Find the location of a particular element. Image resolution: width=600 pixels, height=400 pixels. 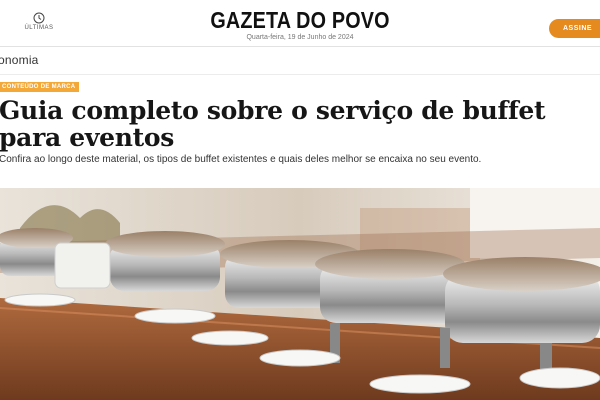

sponsored-badge: CONTEÚDO DE MARCA is located at coordinates (40, 87).